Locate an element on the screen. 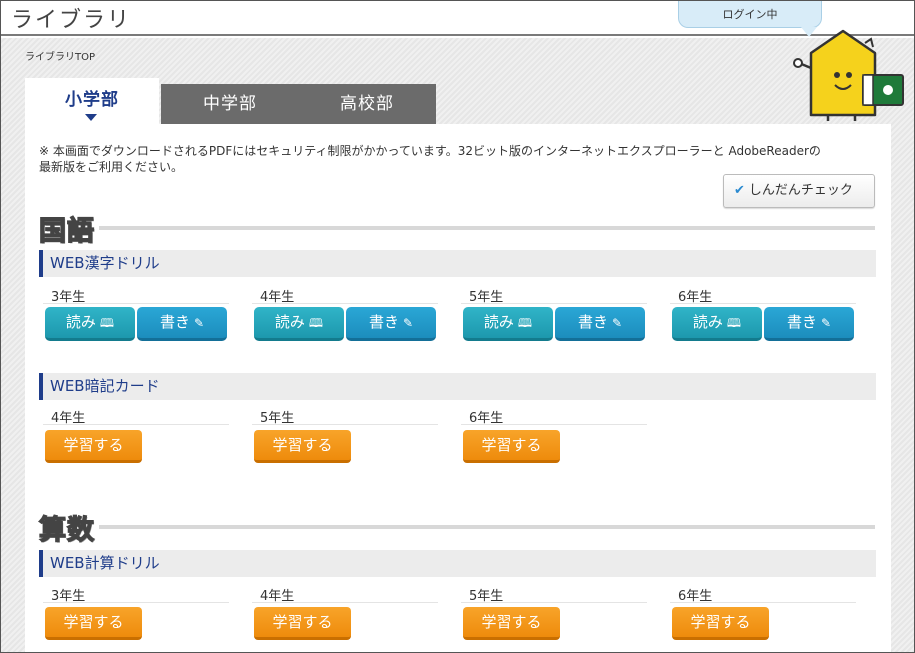 The width and height of the screenshot is (915, 653). diagnosis-check-label: しんだんチェック is located at coordinates (800, 190).